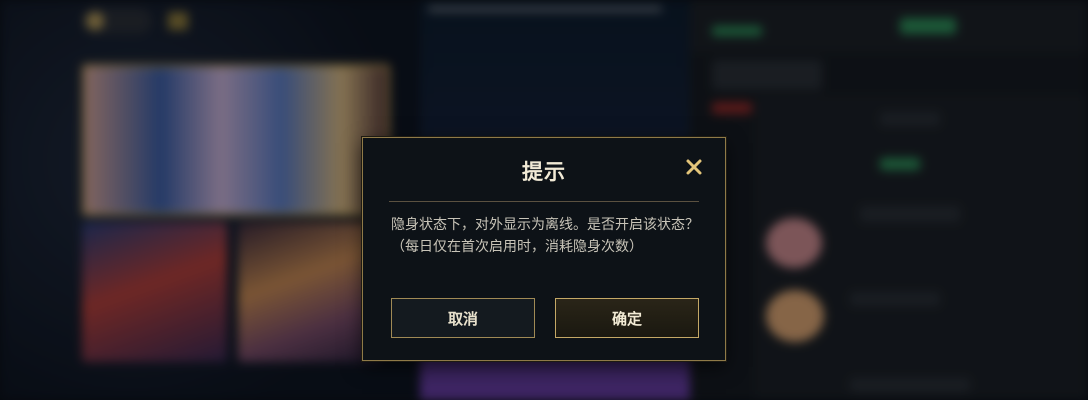 The width and height of the screenshot is (1088, 400). I want to click on dialog-message: 隐身状态下，对外显示为离线。是否开启该状态？, so click(545, 225).